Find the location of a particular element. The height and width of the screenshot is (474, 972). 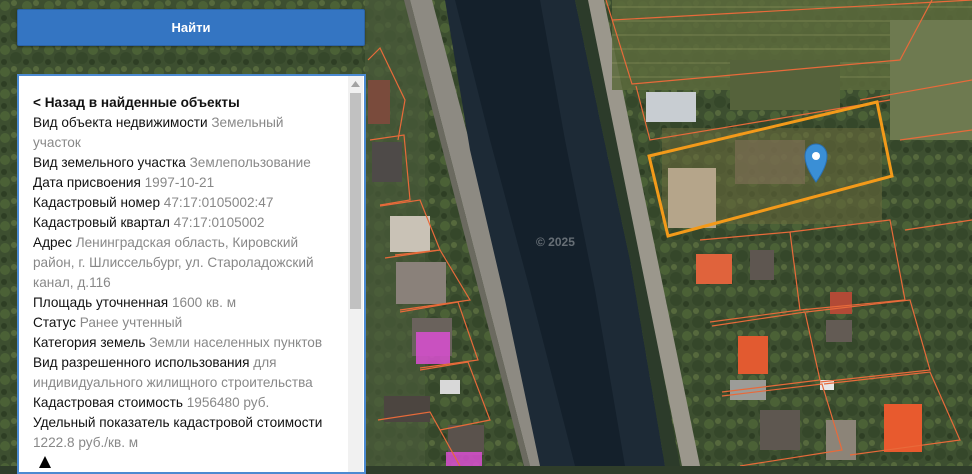

detail-label: Вид объекта недвижимости is located at coordinates (122, 122).